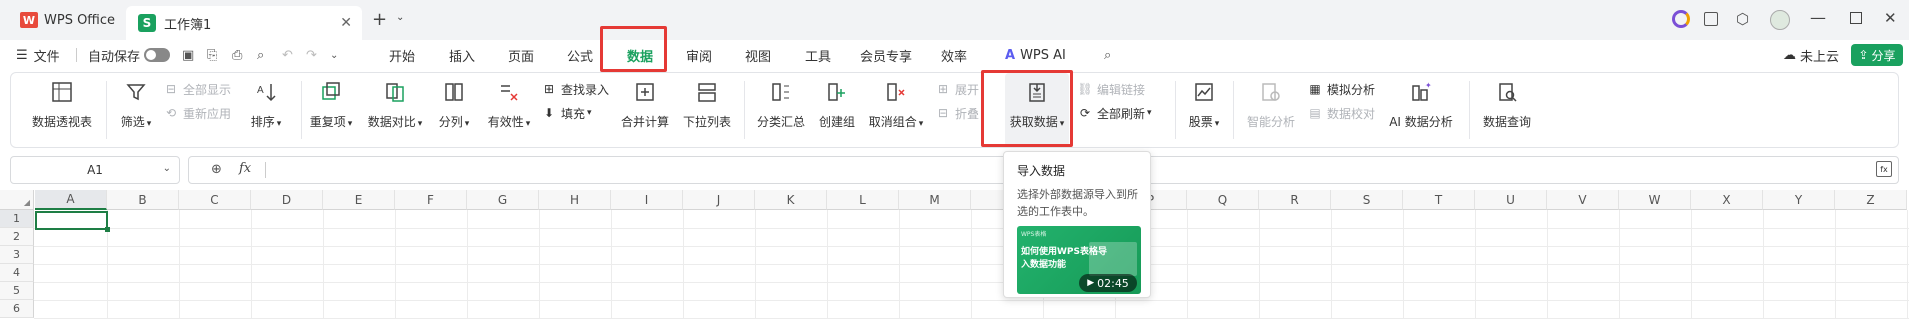 Image resolution: width=1909 pixels, height=319 pixels. What do you see at coordinates (781, 101) in the screenshot?
I see `subtotal-button: 分类汇总` at bounding box center [781, 101].